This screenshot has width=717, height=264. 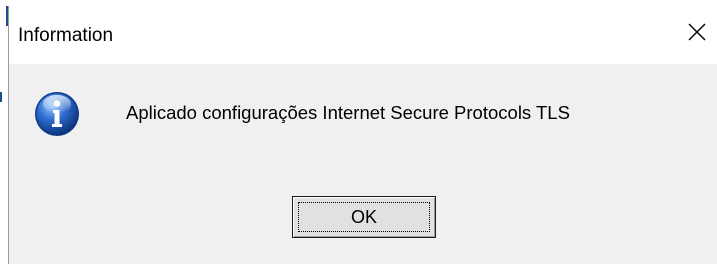 I want to click on ok-button: OK, so click(x=364, y=217).